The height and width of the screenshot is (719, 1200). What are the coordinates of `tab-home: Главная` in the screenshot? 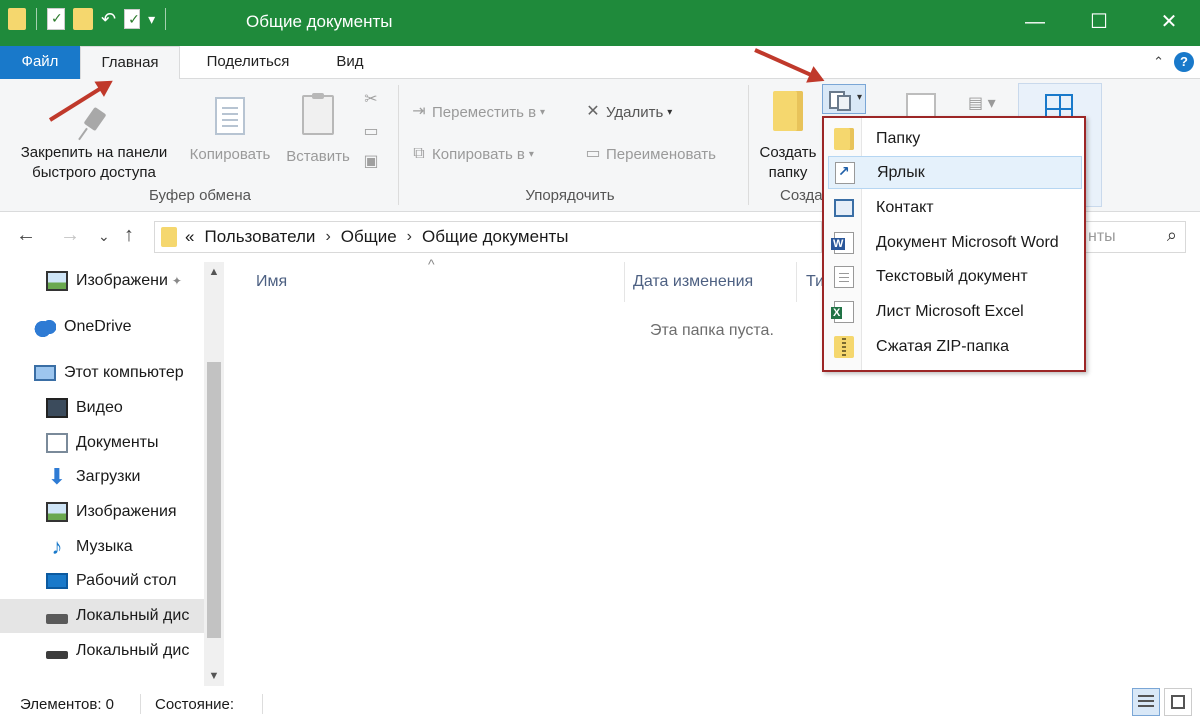 It's located at (130, 63).